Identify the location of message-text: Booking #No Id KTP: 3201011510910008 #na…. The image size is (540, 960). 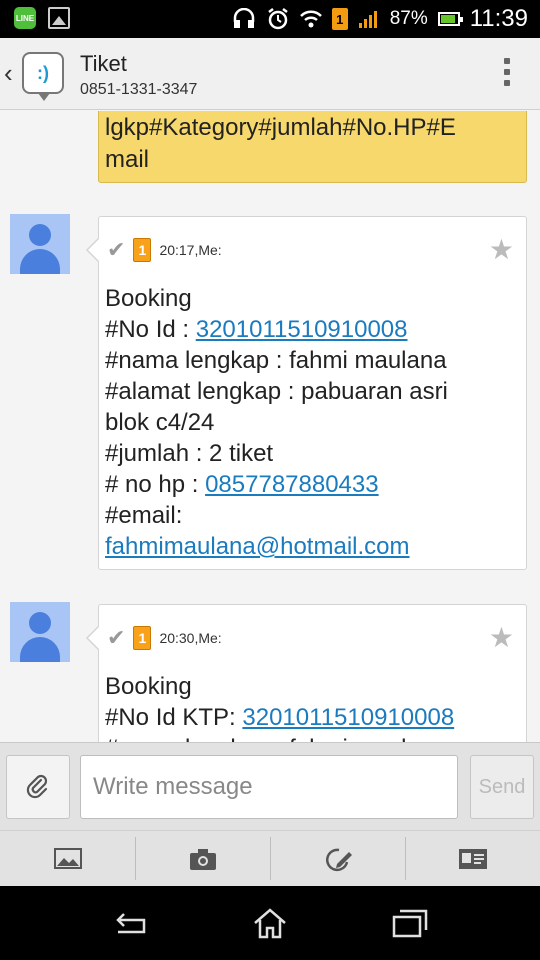
(312, 706).